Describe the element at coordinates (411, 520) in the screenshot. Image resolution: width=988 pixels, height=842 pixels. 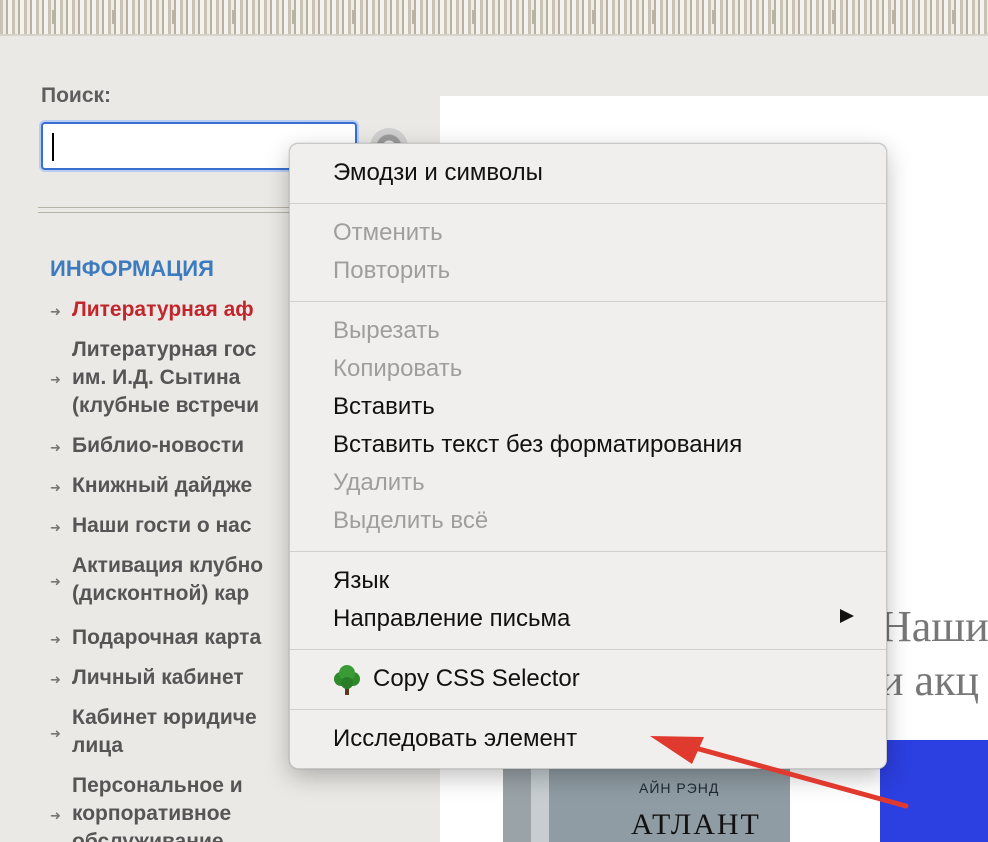
I see `menu-item-select-all: Выделить всё` at that location.